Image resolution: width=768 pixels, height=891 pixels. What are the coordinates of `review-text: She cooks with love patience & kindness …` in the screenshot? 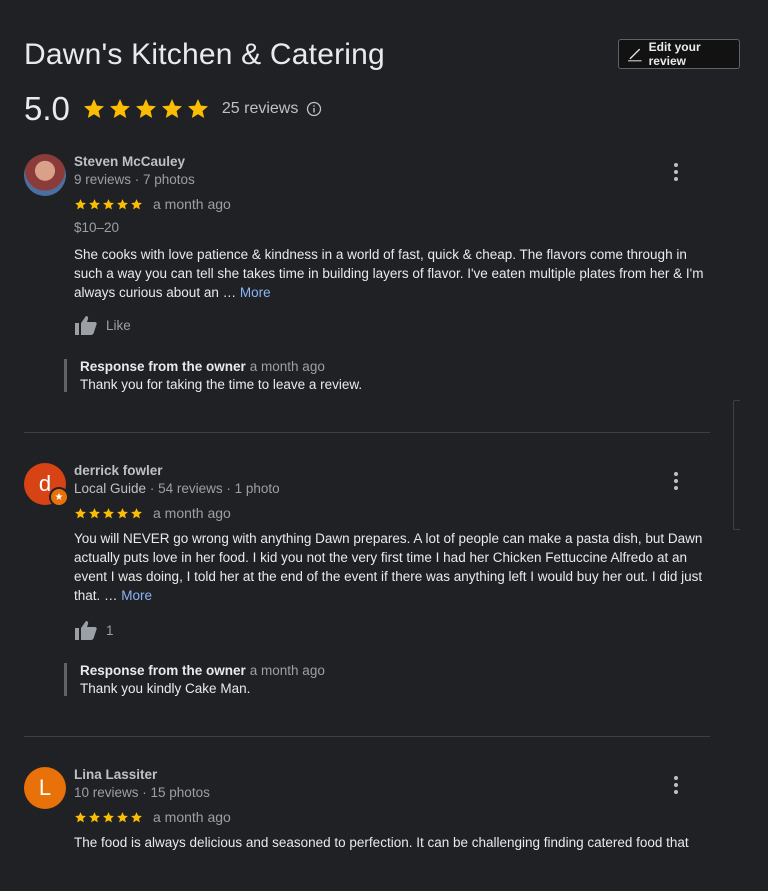 It's located at (394, 273).